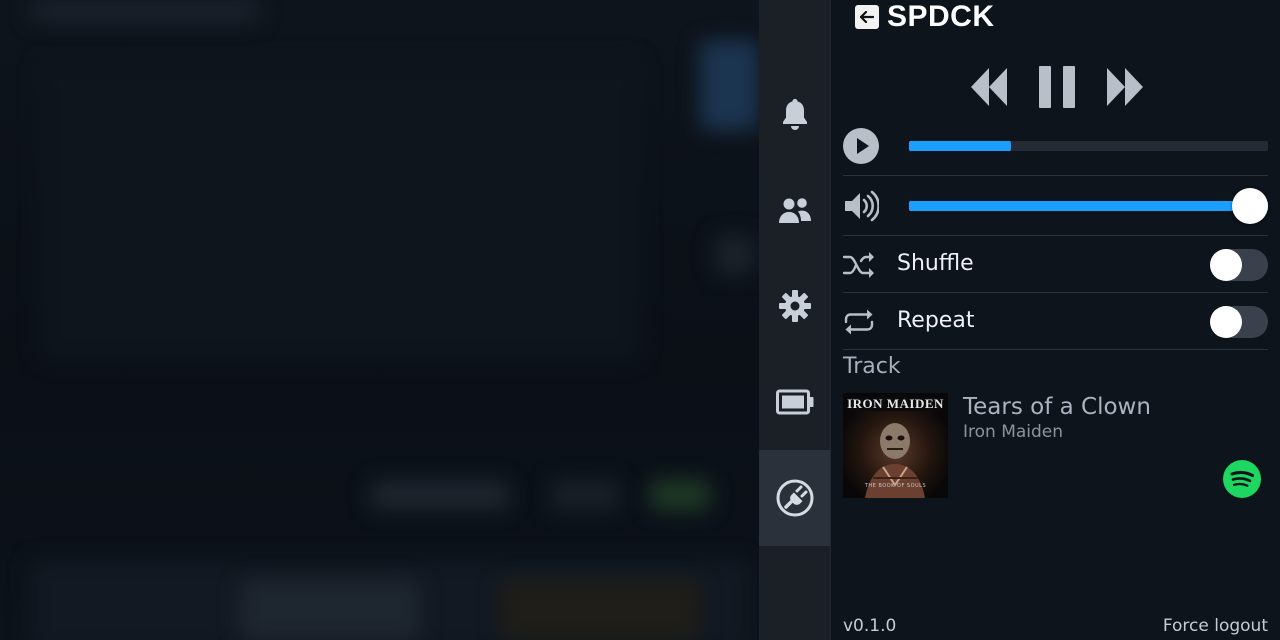  What do you see at coordinates (1215, 626) in the screenshot?
I see `force-logout-button: Force logout` at bounding box center [1215, 626].